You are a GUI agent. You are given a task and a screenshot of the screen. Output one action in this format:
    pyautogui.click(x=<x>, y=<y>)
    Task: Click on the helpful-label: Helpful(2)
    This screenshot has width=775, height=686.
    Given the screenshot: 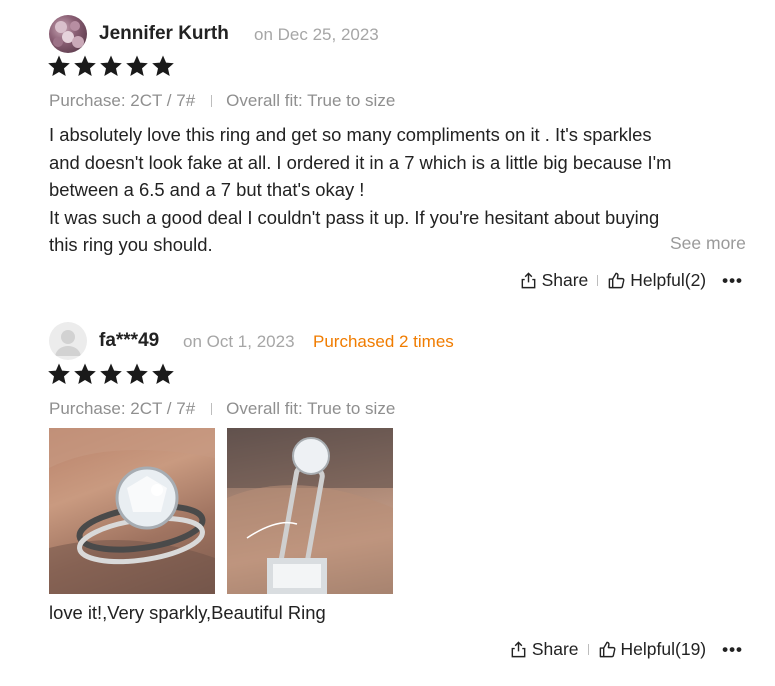 What is the action you would take?
    pyautogui.click(x=668, y=280)
    